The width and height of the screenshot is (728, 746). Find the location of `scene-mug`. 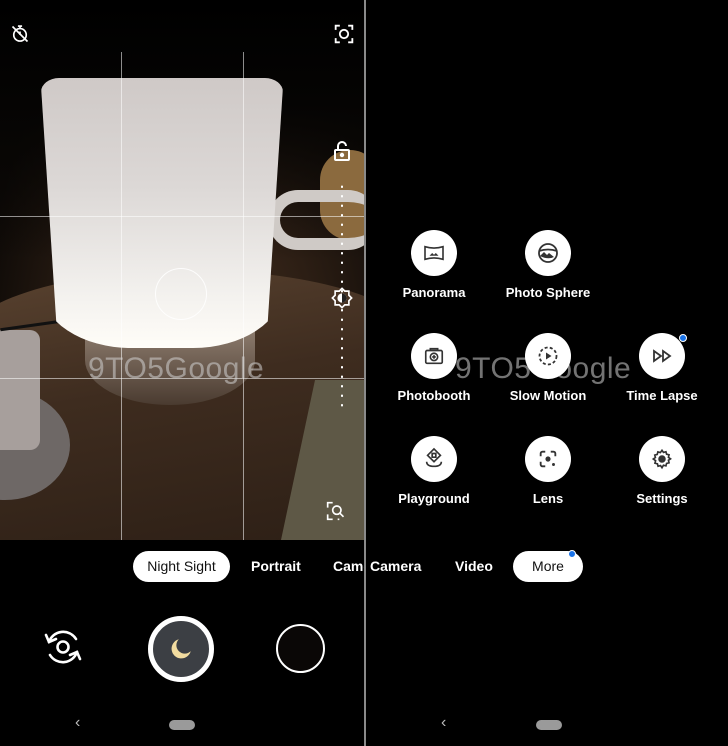

scene-mug is located at coordinates (20, 390).